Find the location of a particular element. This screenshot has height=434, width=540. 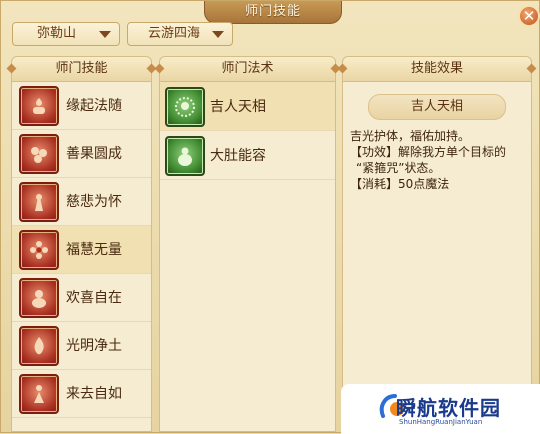

skill-label: 善果圆成 is located at coordinates (94, 154).